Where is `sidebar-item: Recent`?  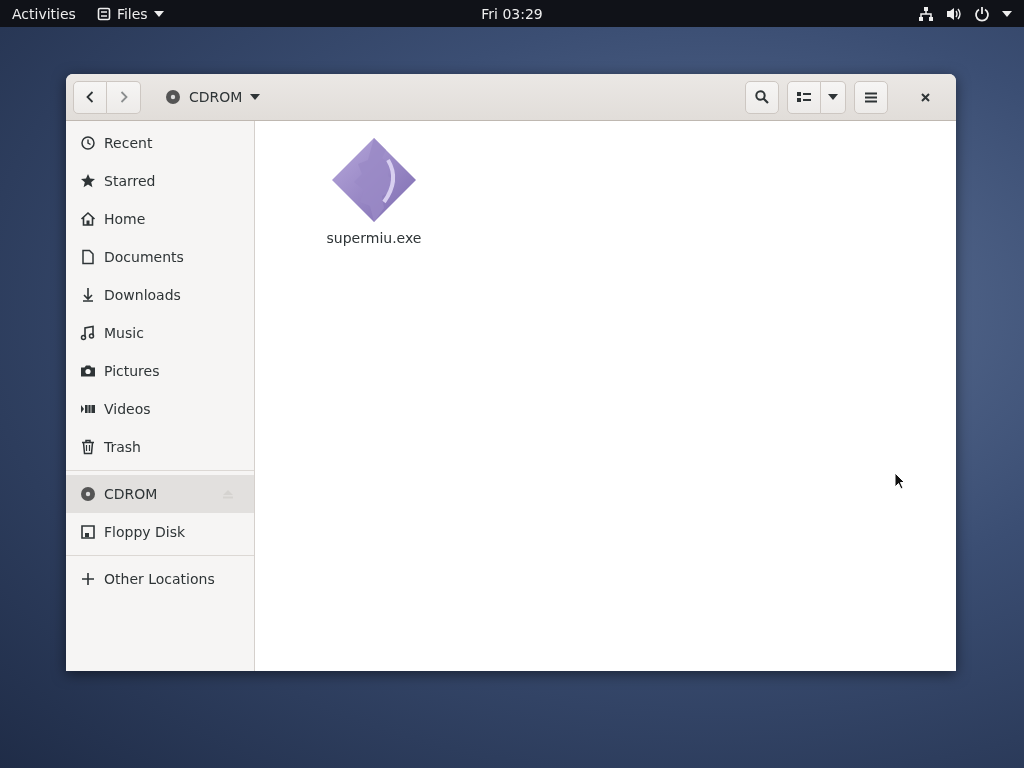
sidebar-item: Recent is located at coordinates (160, 143).